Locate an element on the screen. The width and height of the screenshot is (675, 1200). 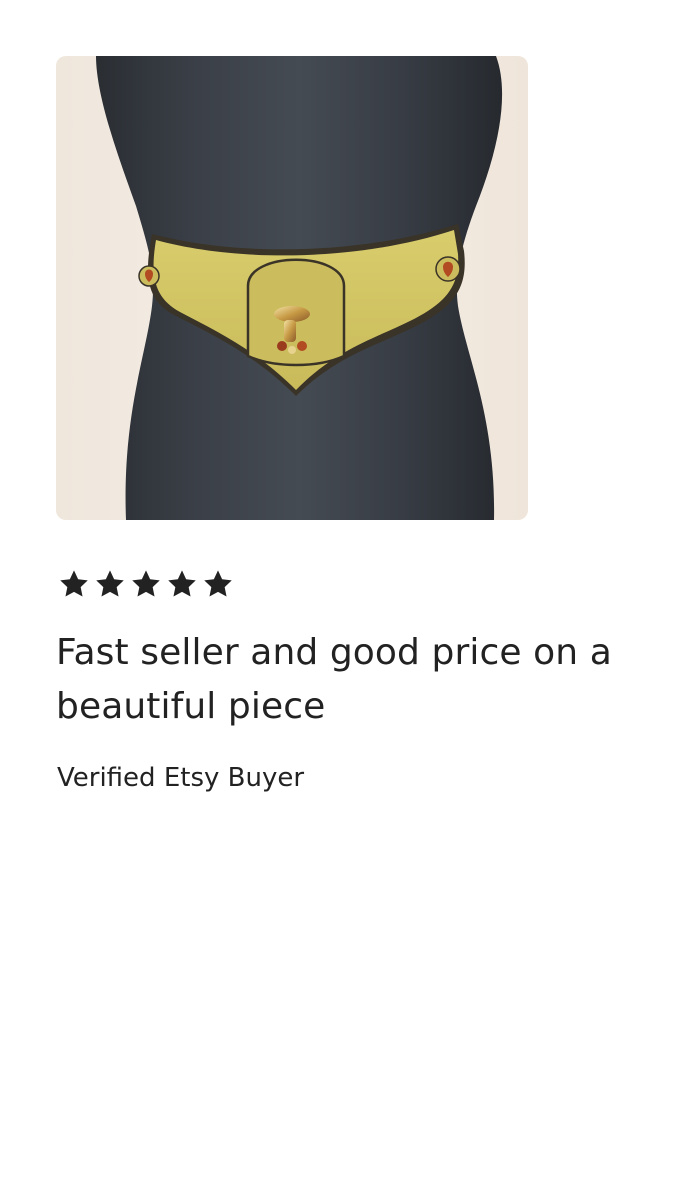
reviewer-name: Verified Etsy Buyer is located at coordinates (181, 778).